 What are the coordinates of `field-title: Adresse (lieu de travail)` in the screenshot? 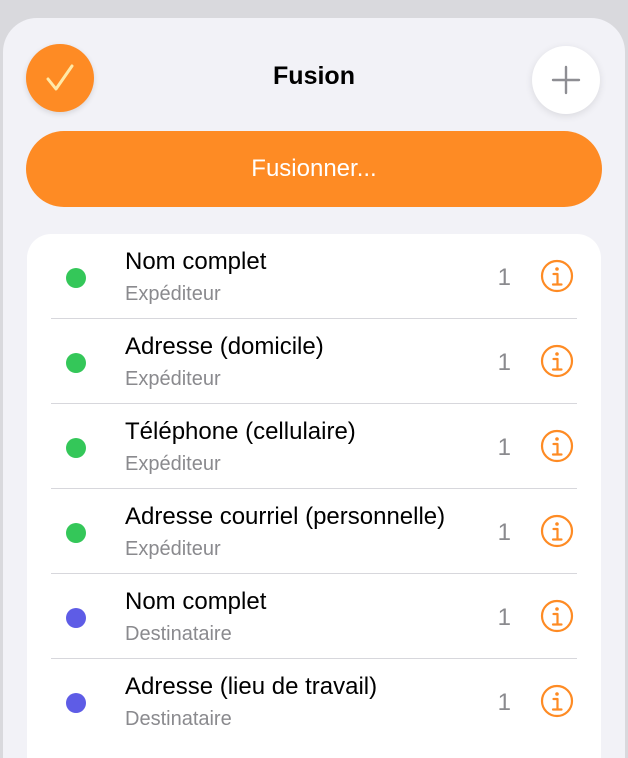 It's located at (251, 686).